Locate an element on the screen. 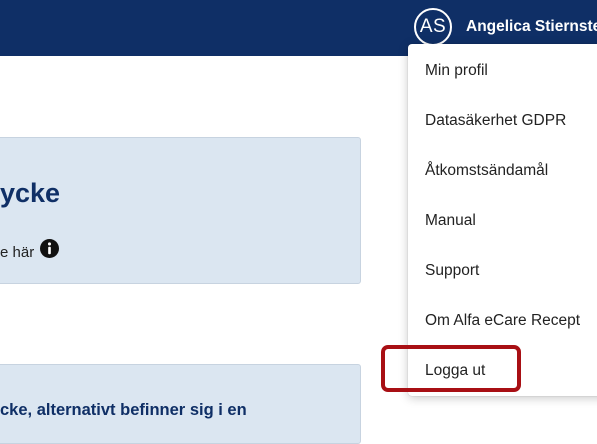 Image resolution: width=597 pixels, height=444 pixels. card-subtitle: e här is located at coordinates (30, 250).